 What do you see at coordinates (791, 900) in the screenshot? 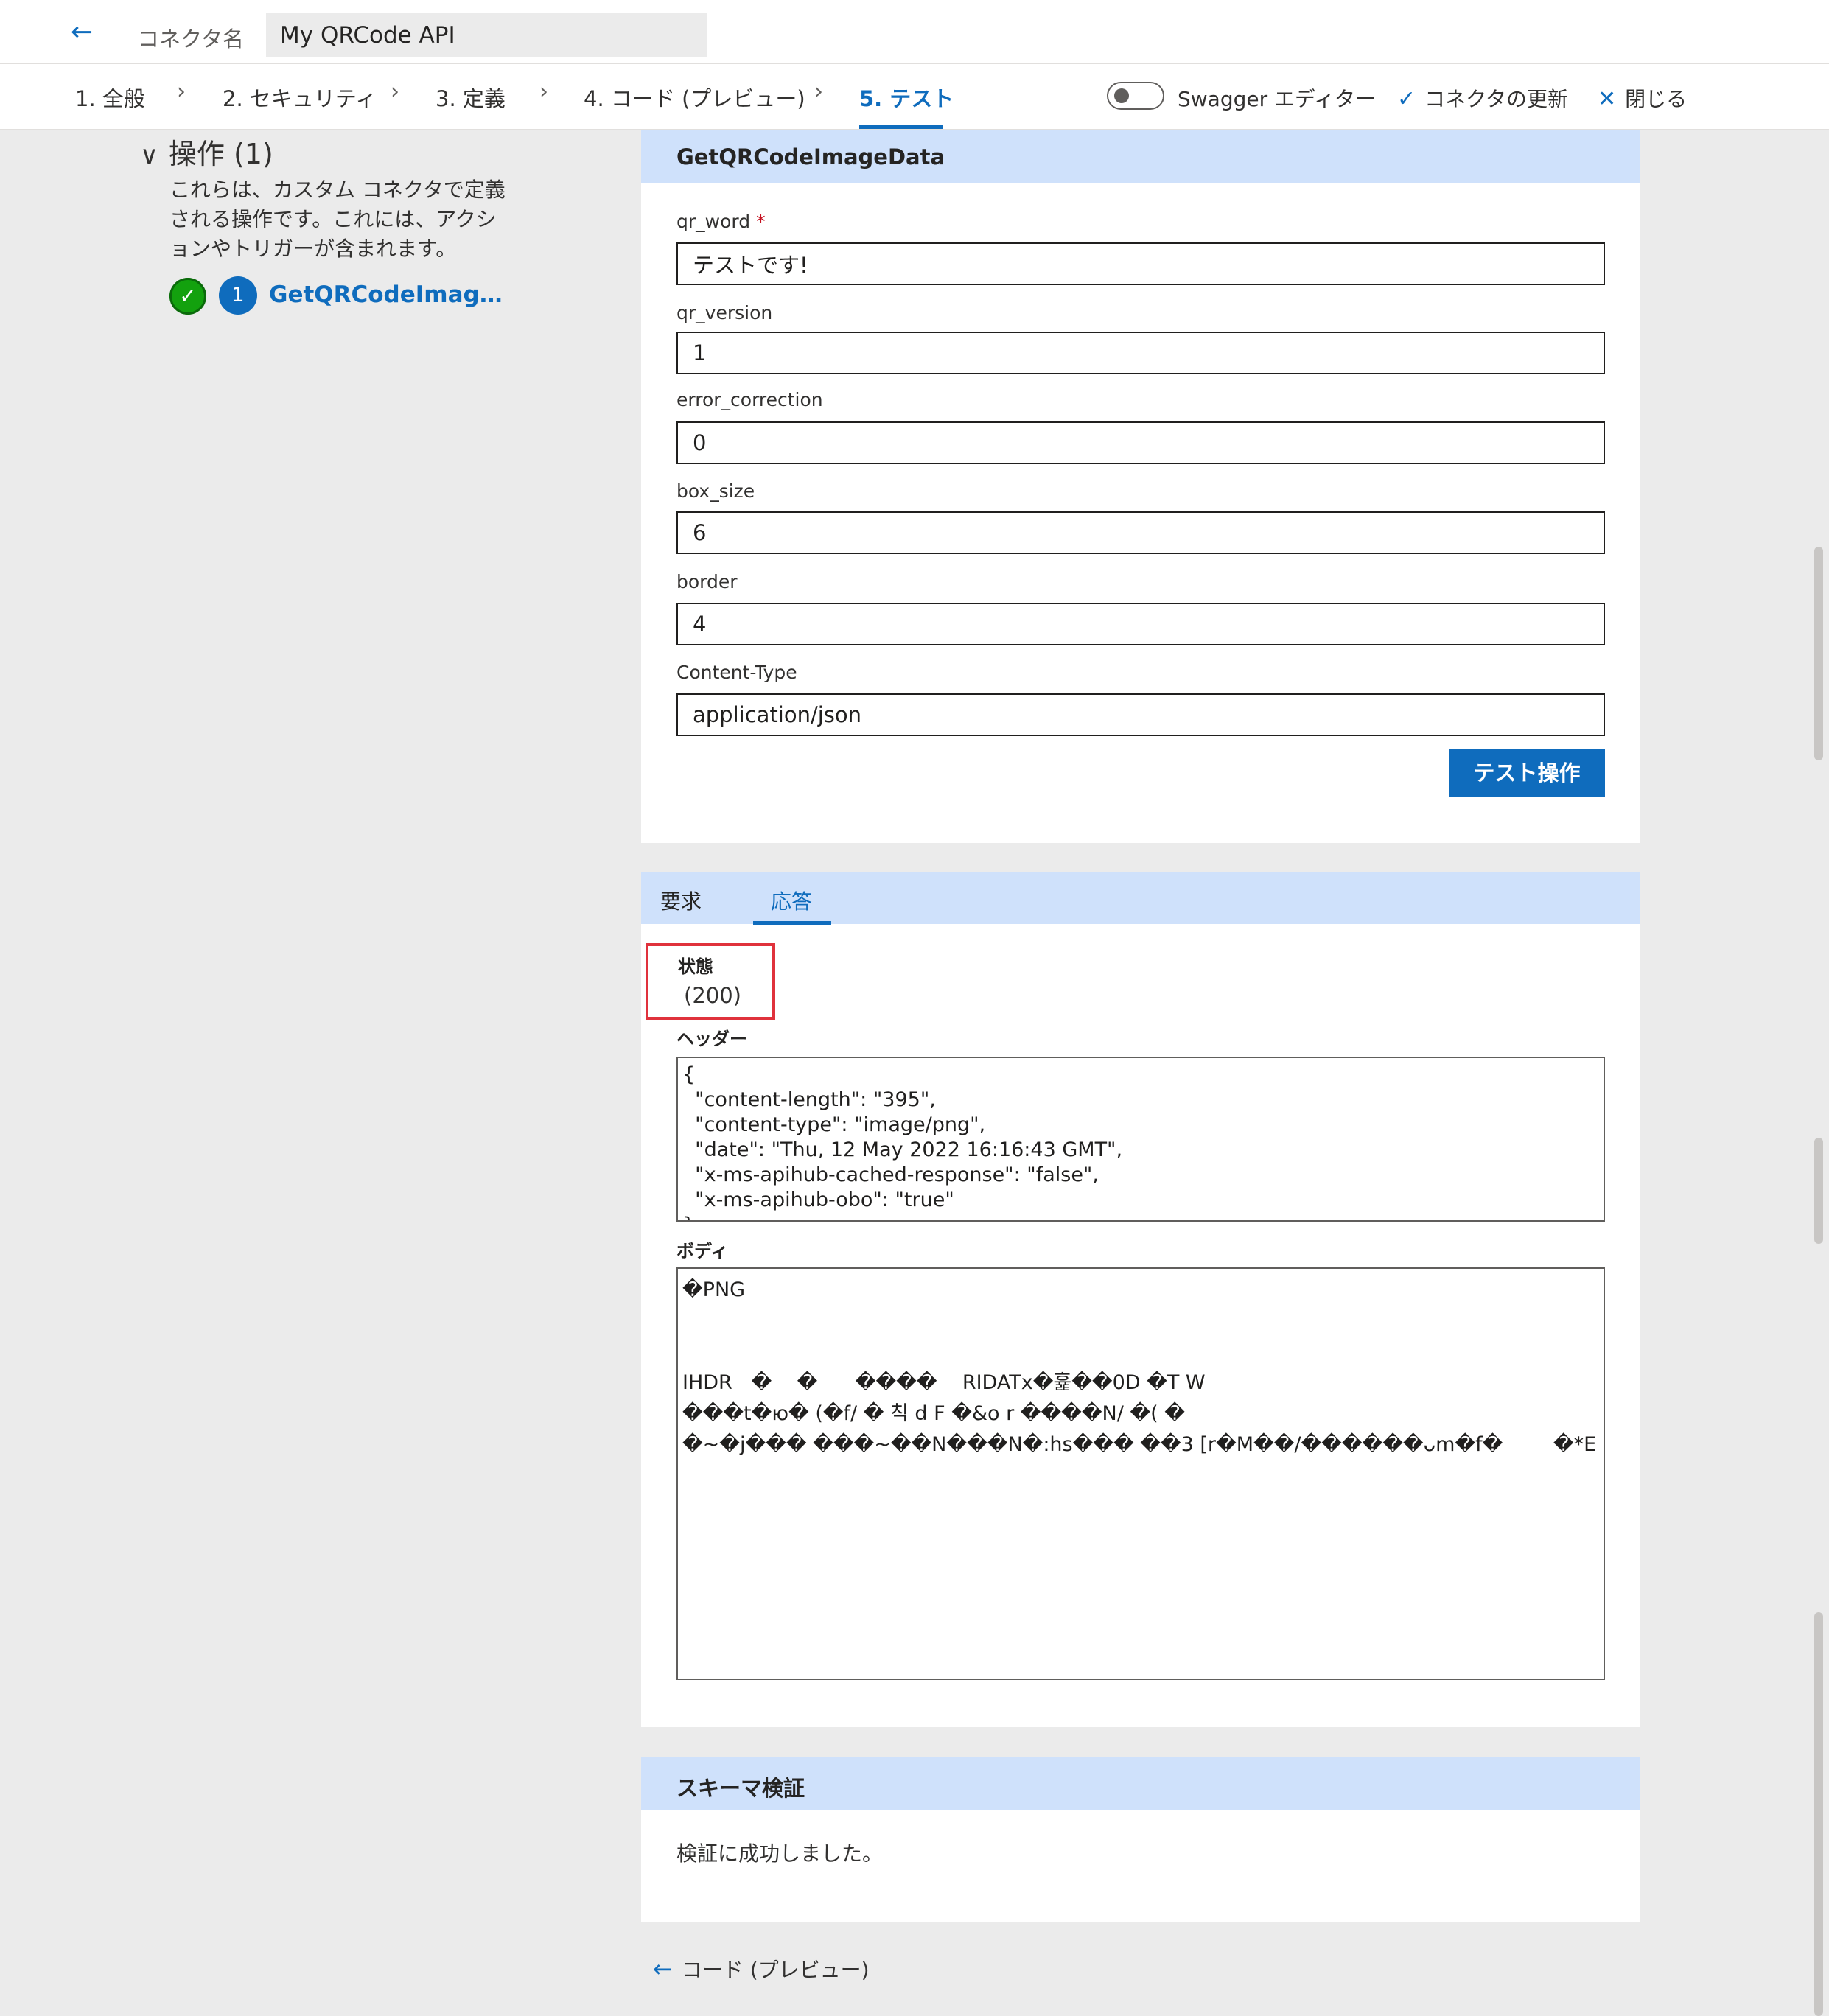
I see `tab-response: 応答` at bounding box center [791, 900].